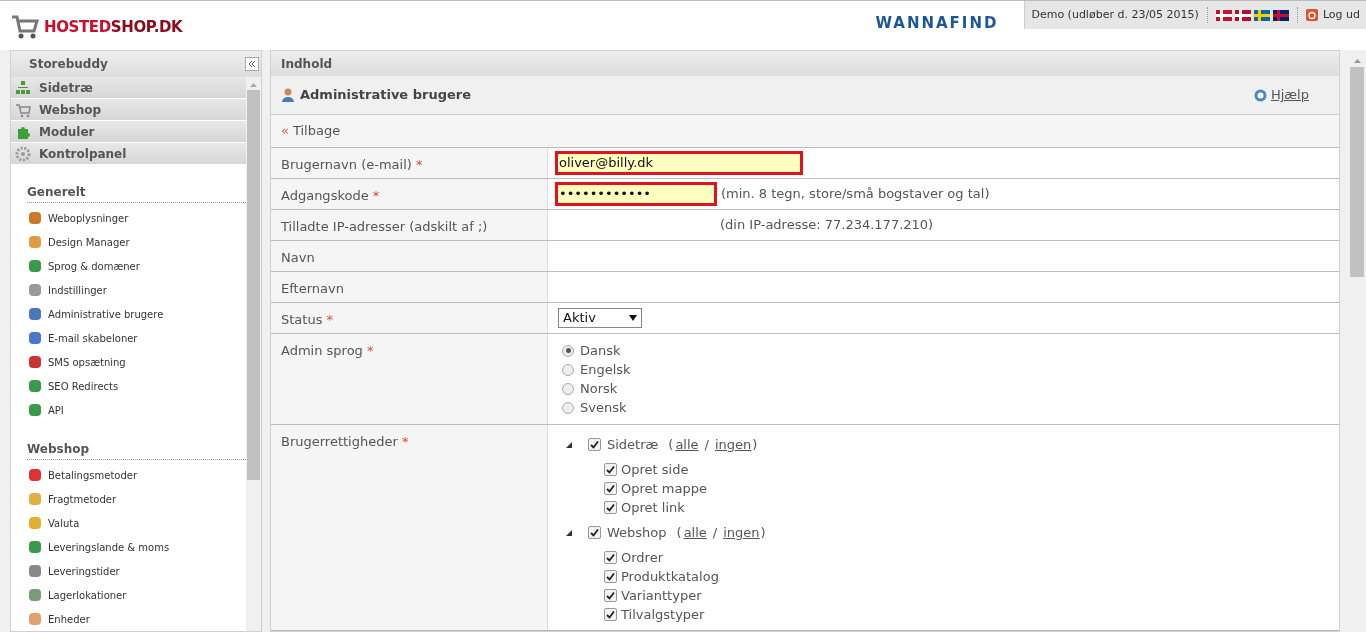 Image resolution: width=1366 pixels, height=632 pixels. Describe the element at coordinates (136, 242) in the screenshot. I see `menu-item: Design Manager` at that location.